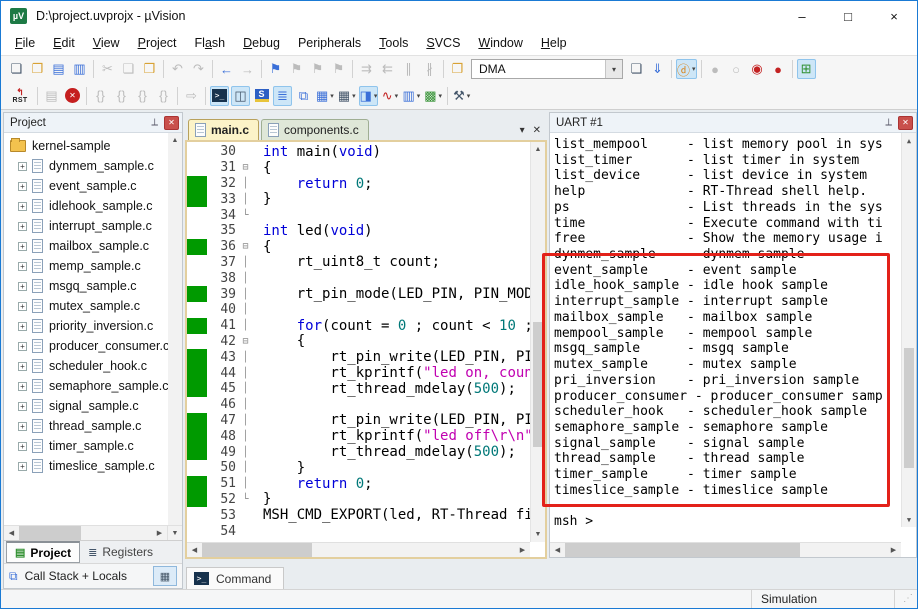 Image resolution: width=918 pixels, height=609 pixels. Describe the element at coordinates (261, 96) in the screenshot. I see `symbol-window-button: S` at that location.